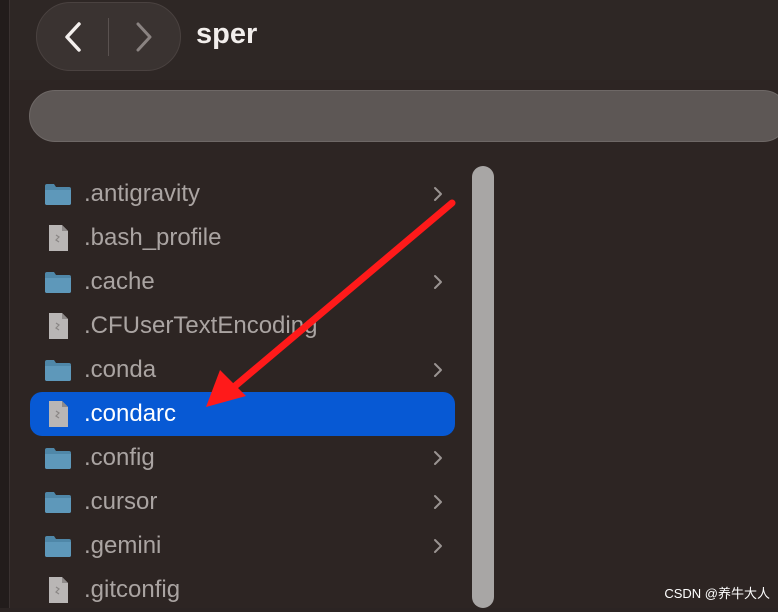 This screenshot has height=612, width=778. Describe the element at coordinates (242, 458) in the screenshot. I see `file-row: .config` at that location.